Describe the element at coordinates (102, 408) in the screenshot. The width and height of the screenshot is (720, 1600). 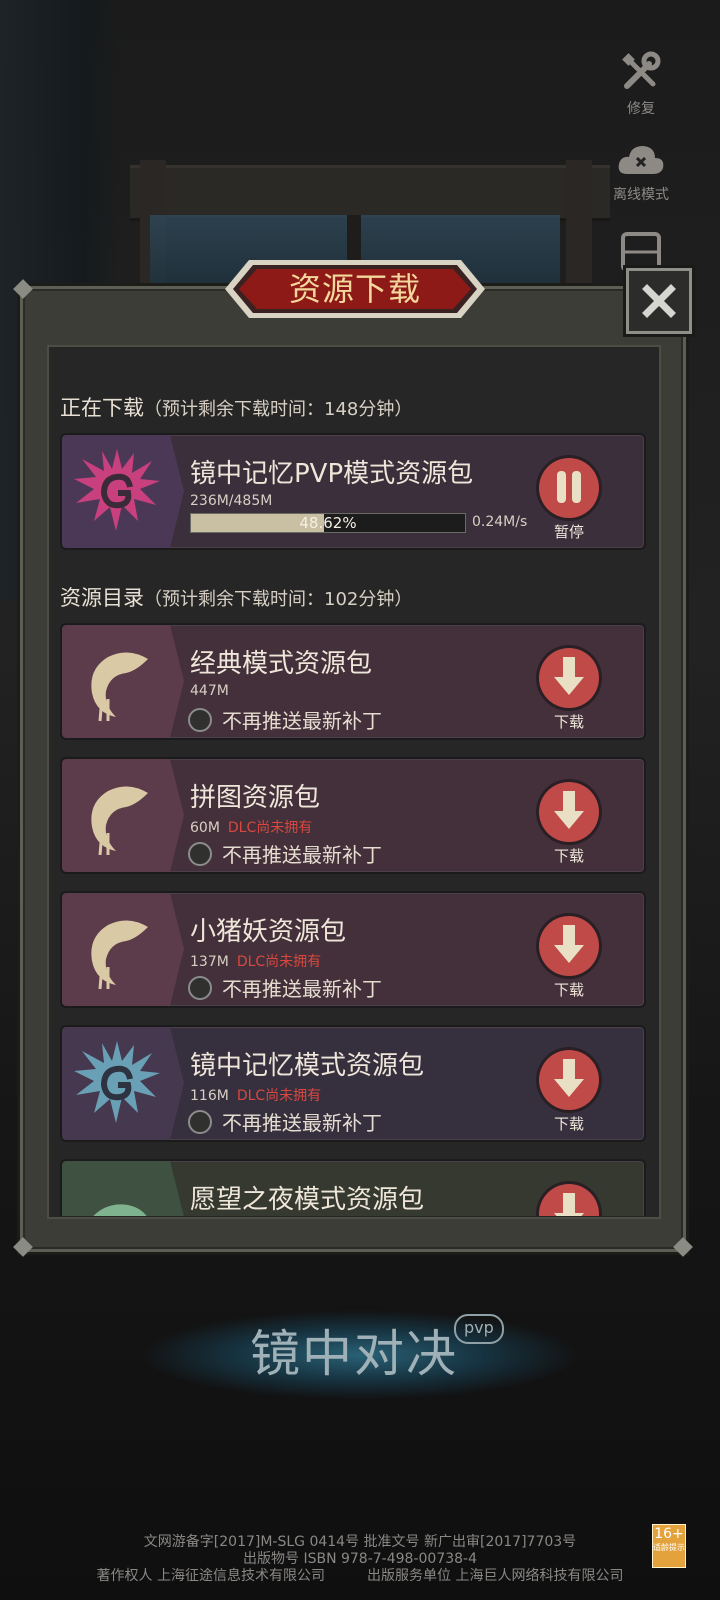
I see `downloading-label: 正在下载` at that location.